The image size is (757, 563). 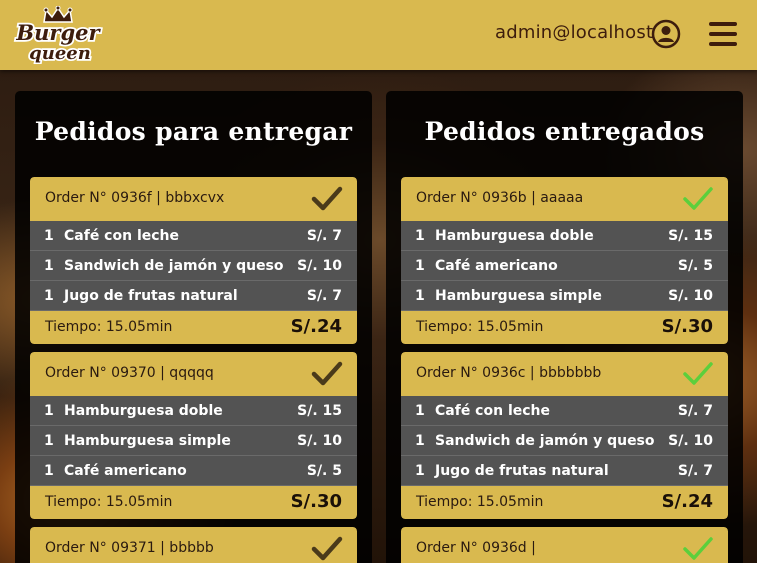 What do you see at coordinates (509, 373) in the screenshot?
I see `order-id: Order N° 0936c | bbbbbbb` at bounding box center [509, 373].